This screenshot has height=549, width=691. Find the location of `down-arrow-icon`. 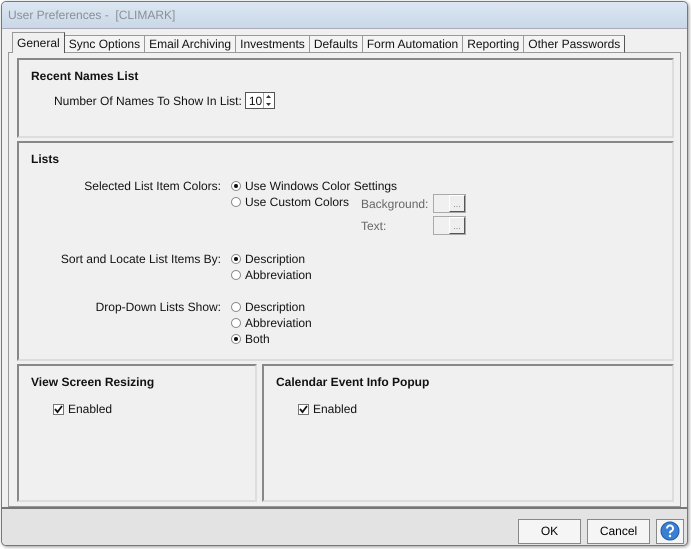

down-arrow-icon is located at coordinates (269, 104).